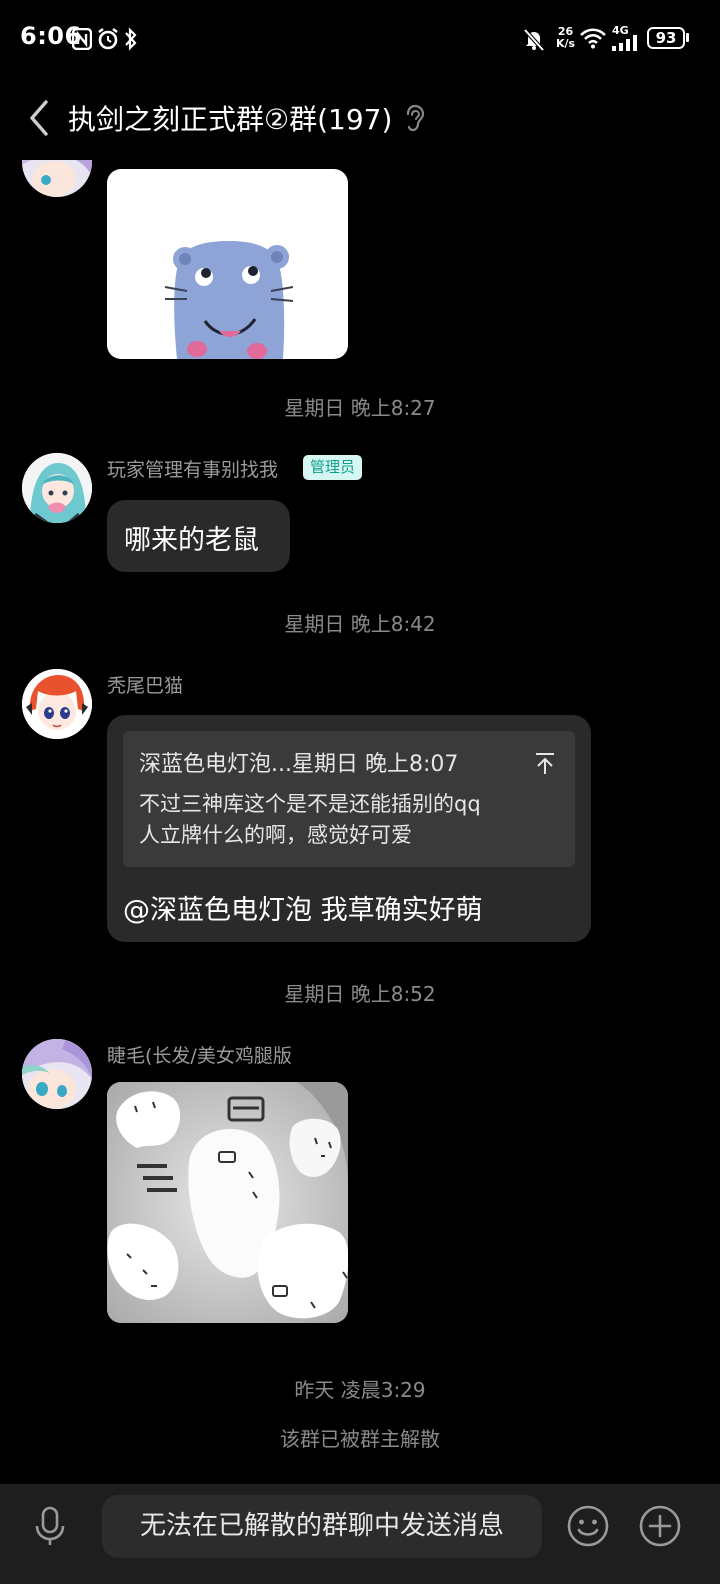 The height and width of the screenshot is (1584, 720). Describe the element at coordinates (227, 264) in the screenshot. I see `sticker-image-mouse` at that location.